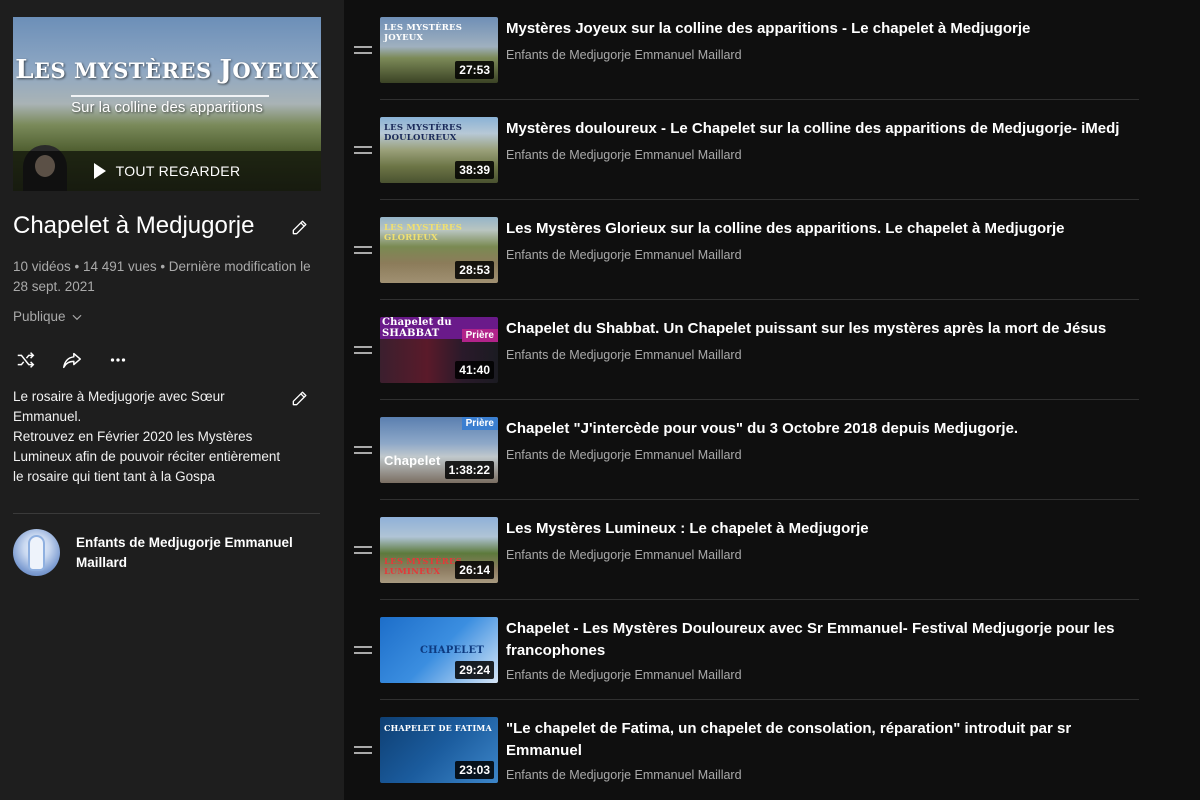 This screenshot has height=800, width=1200. I want to click on owner-name: Enfants de Medjugorje Emmanuel Maillard, so click(191, 553).